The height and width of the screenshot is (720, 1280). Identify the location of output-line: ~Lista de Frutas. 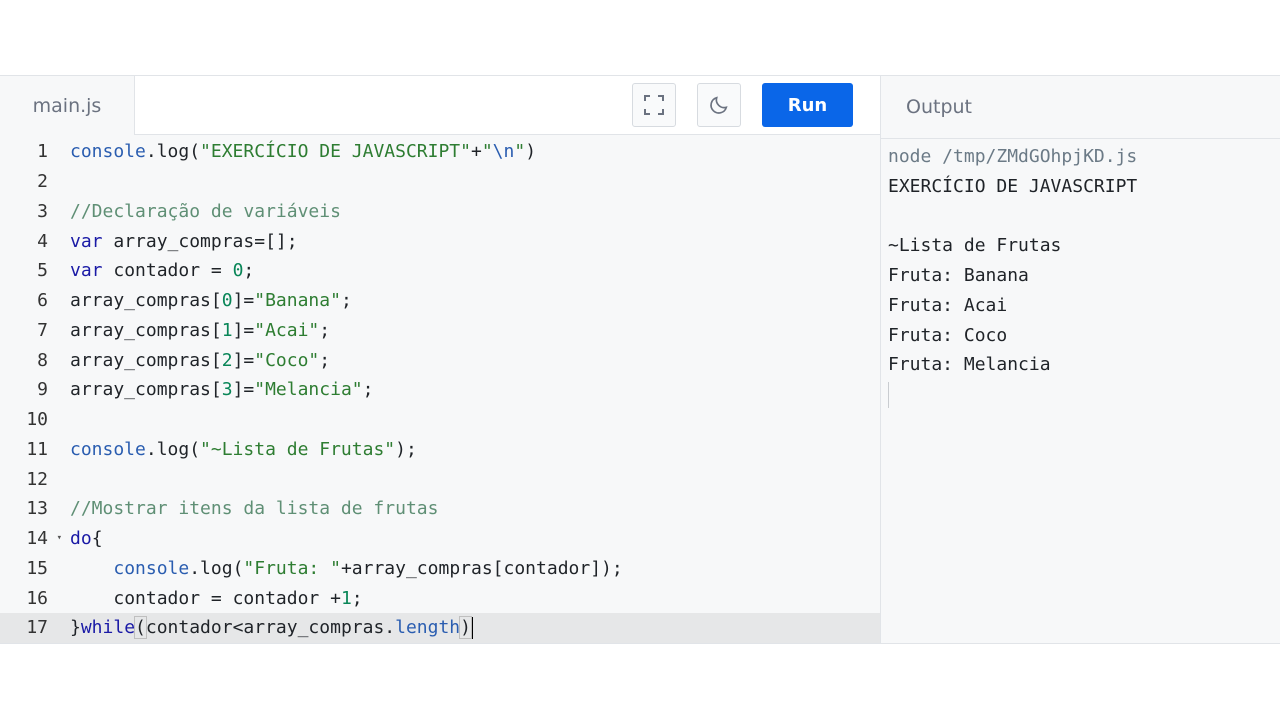
(975, 246).